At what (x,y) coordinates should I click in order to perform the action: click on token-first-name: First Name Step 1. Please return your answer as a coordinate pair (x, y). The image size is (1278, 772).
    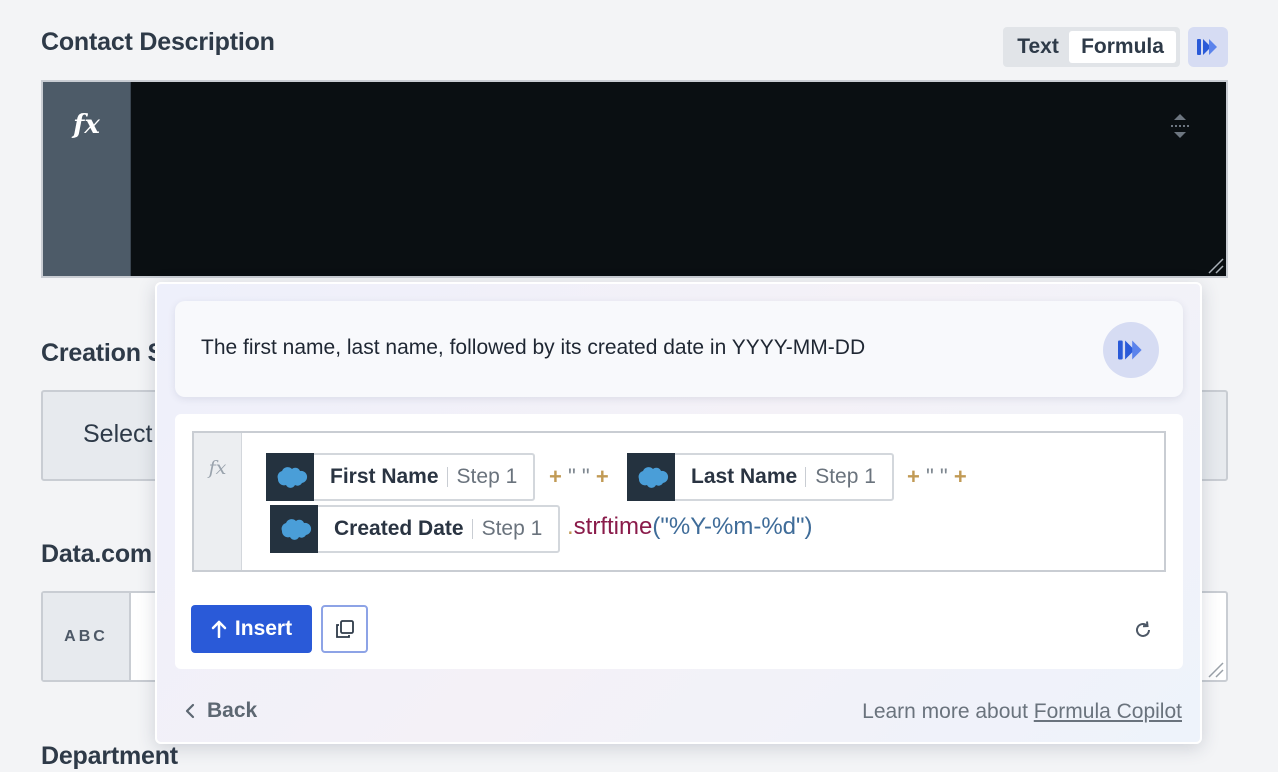
    Looking at the image, I should click on (401, 477).